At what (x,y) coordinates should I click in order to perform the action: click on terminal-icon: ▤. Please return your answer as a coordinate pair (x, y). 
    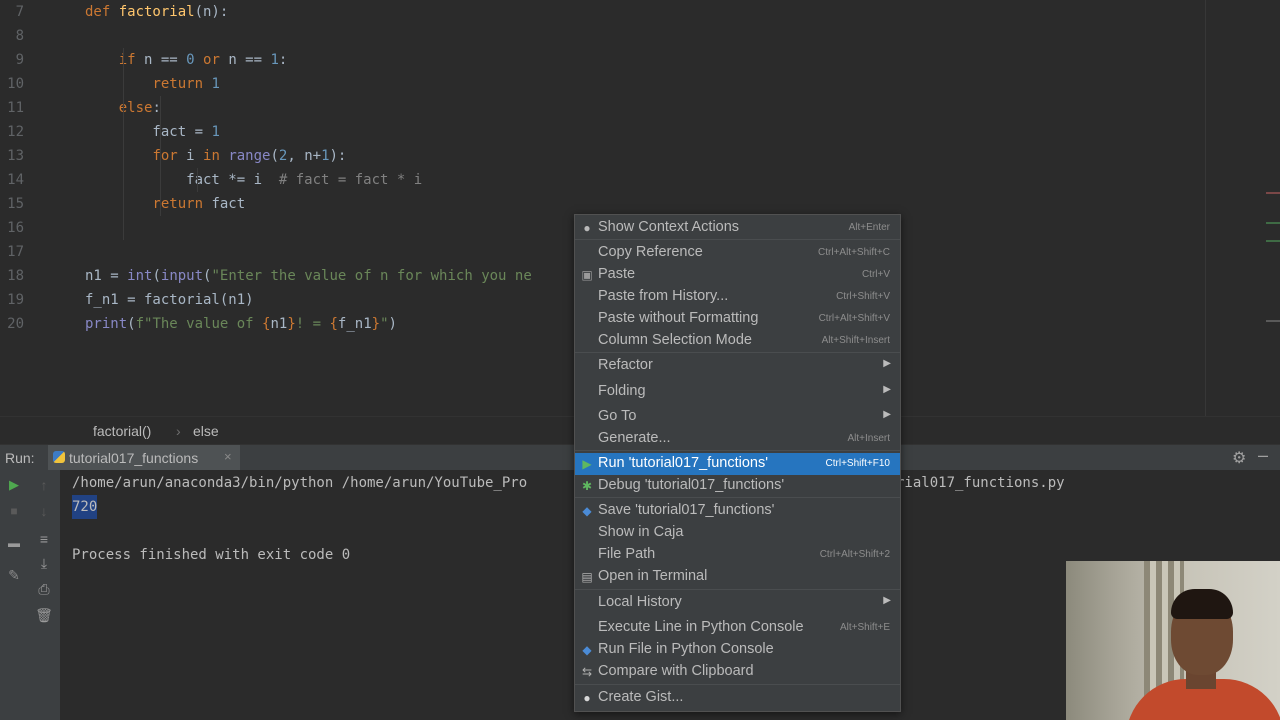
    Looking at the image, I should click on (587, 577).